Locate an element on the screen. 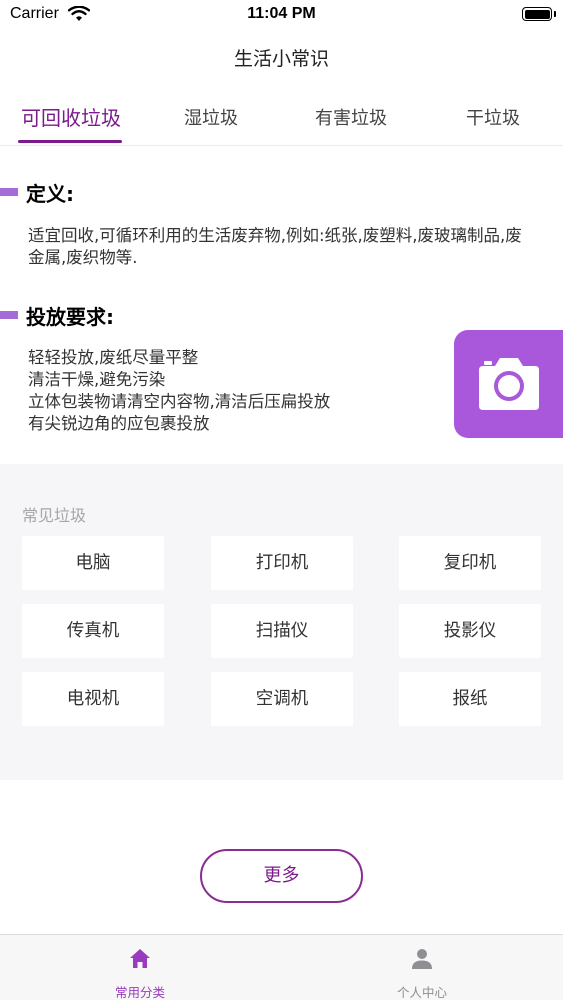 This screenshot has width=563, height=1000. camera-icon is located at coordinates (509, 384).